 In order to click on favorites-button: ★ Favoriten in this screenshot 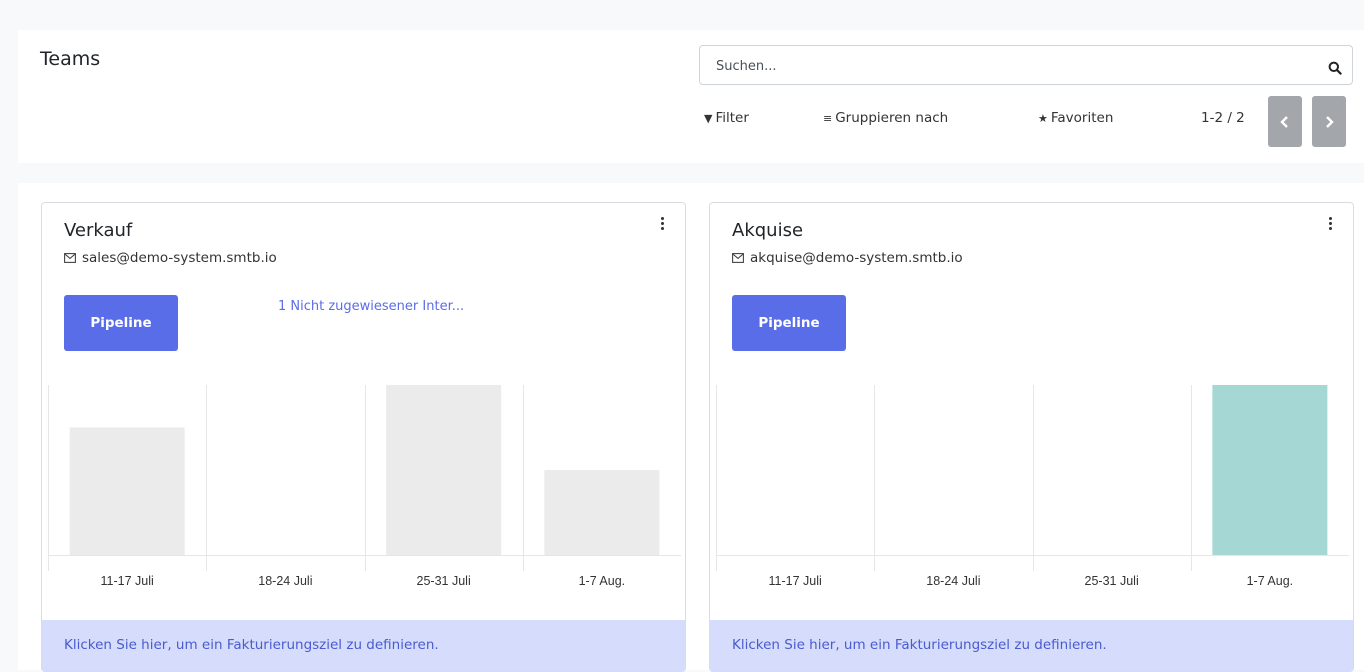, I will do `click(1075, 118)`.